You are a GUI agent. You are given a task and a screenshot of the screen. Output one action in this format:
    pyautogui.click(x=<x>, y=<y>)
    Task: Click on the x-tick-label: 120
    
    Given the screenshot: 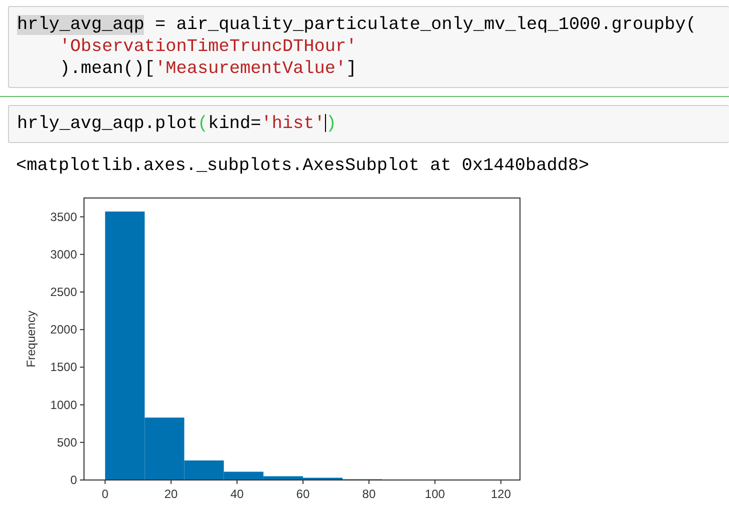 What is the action you would take?
    pyautogui.click(x=500, y=494)
    